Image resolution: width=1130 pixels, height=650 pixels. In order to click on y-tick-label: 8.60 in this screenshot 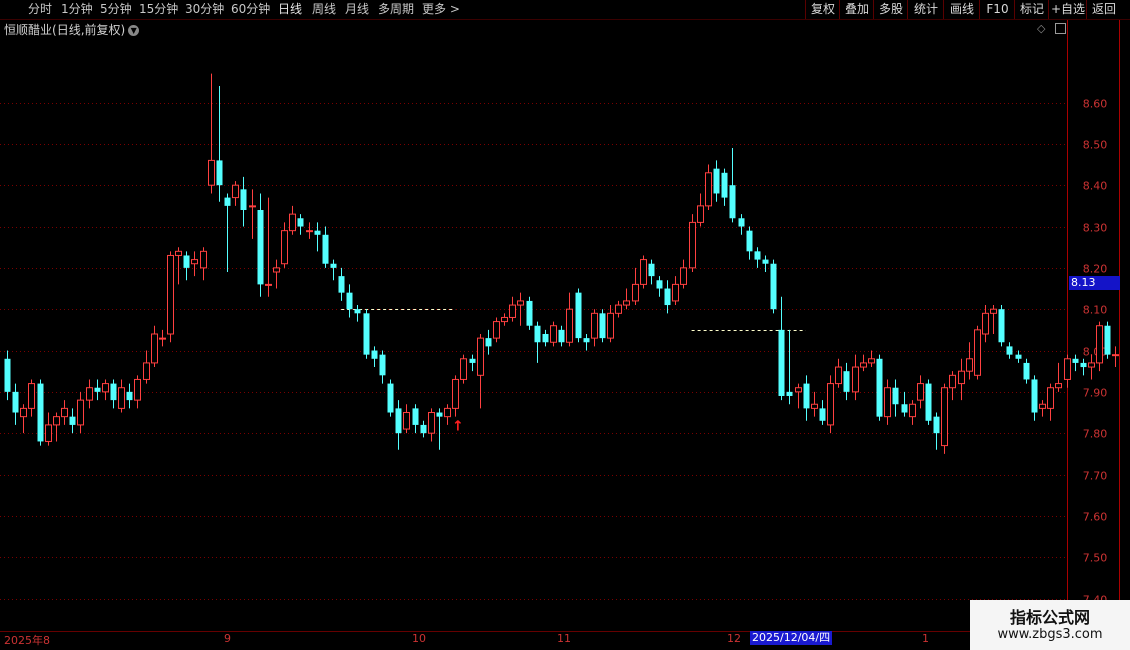, I will do `click(1095, 104)`.